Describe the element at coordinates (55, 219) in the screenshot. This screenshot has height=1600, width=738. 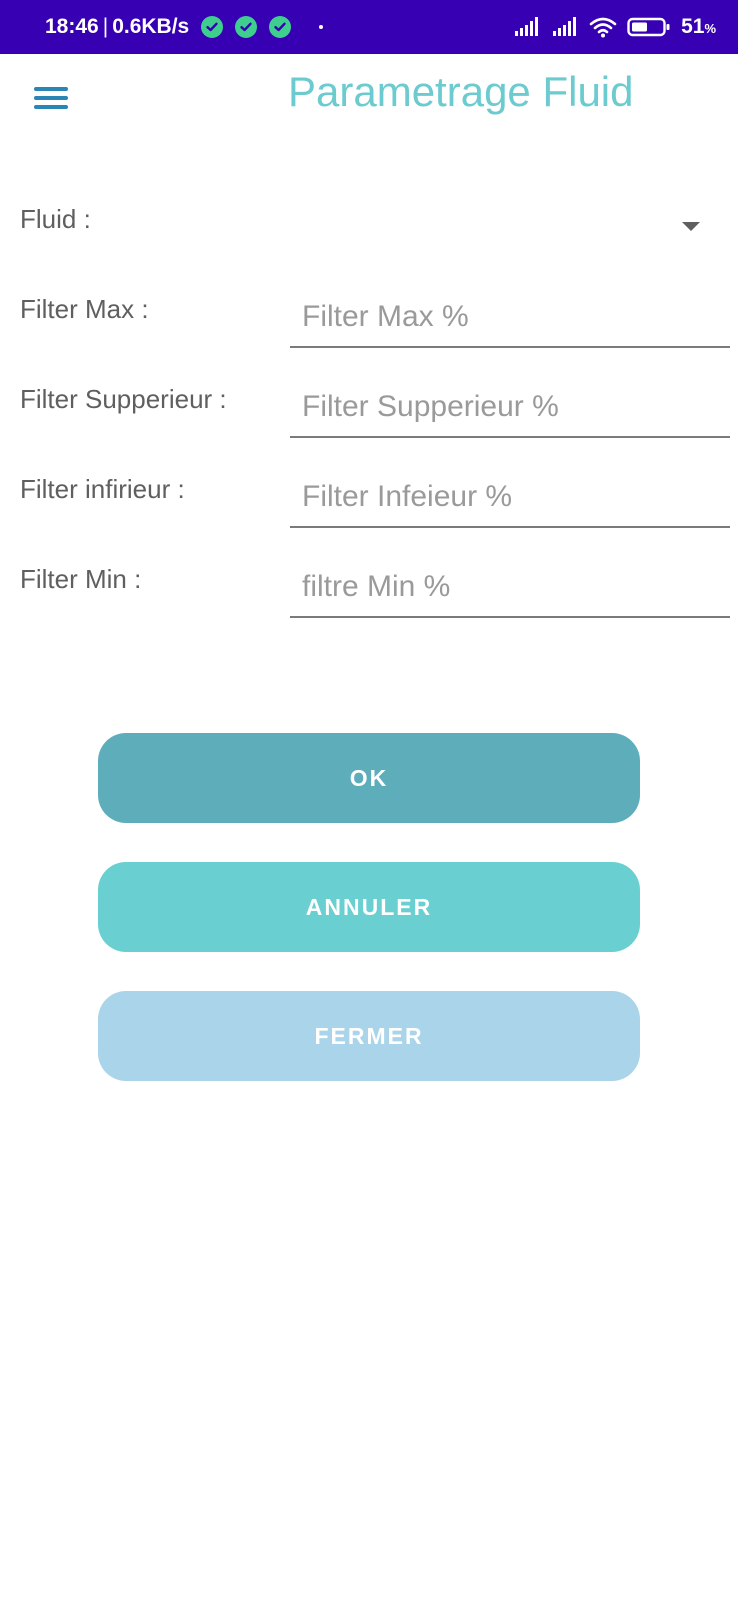
I see `fluid-label: Fluid :` at that location.